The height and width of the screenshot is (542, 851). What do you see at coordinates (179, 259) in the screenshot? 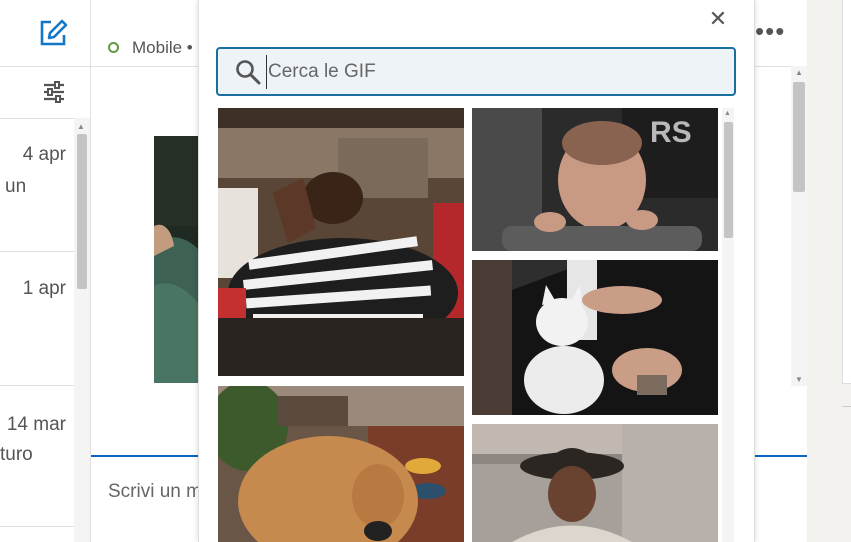
I see `shared-image` at bounding box center [179, 259].